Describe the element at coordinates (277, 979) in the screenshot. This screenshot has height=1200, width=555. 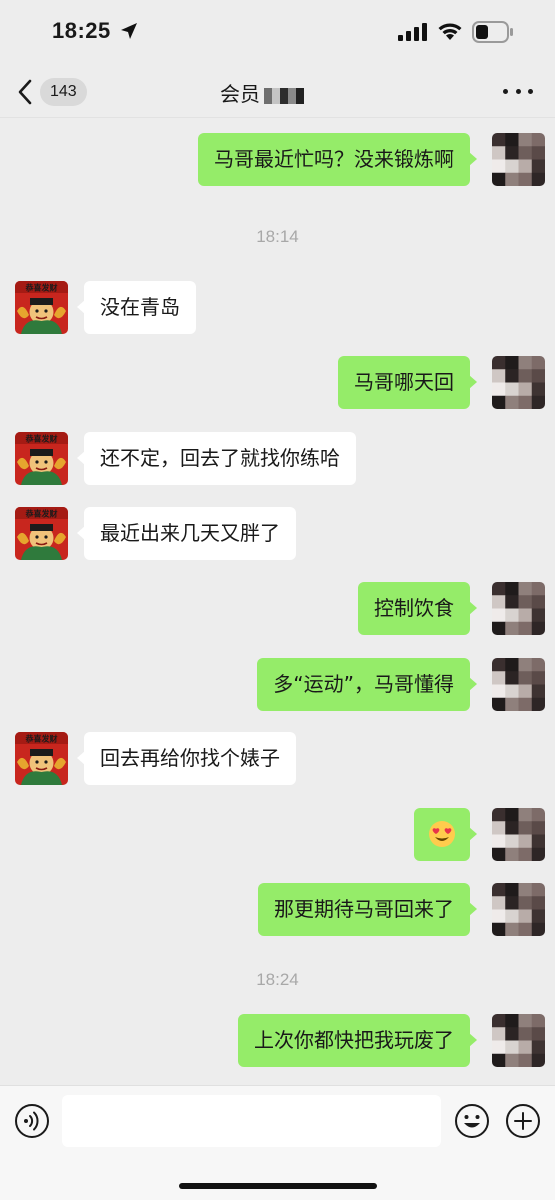
I see `message-timestamp: 18:24` at that location.